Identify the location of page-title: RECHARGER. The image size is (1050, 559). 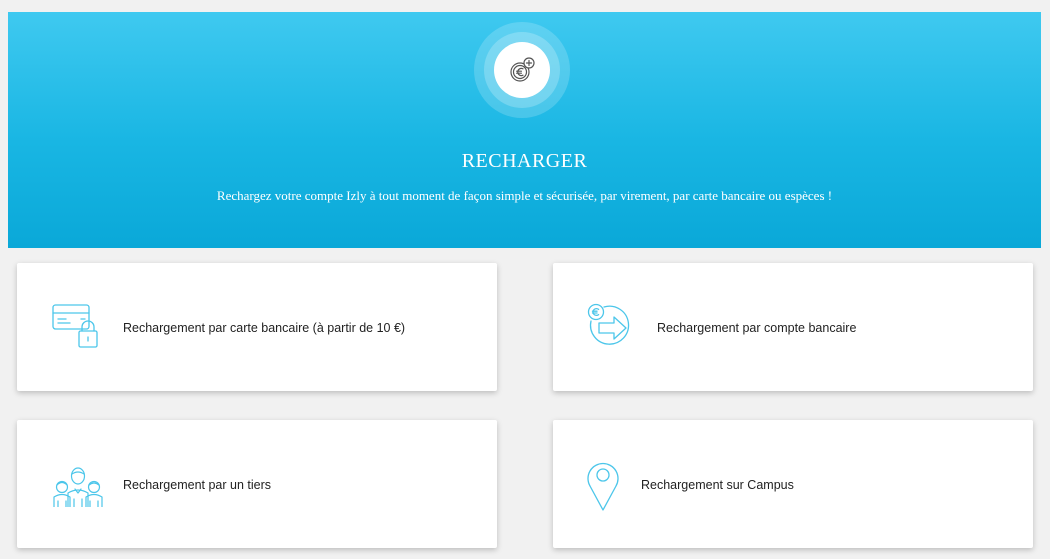
(524, 161).